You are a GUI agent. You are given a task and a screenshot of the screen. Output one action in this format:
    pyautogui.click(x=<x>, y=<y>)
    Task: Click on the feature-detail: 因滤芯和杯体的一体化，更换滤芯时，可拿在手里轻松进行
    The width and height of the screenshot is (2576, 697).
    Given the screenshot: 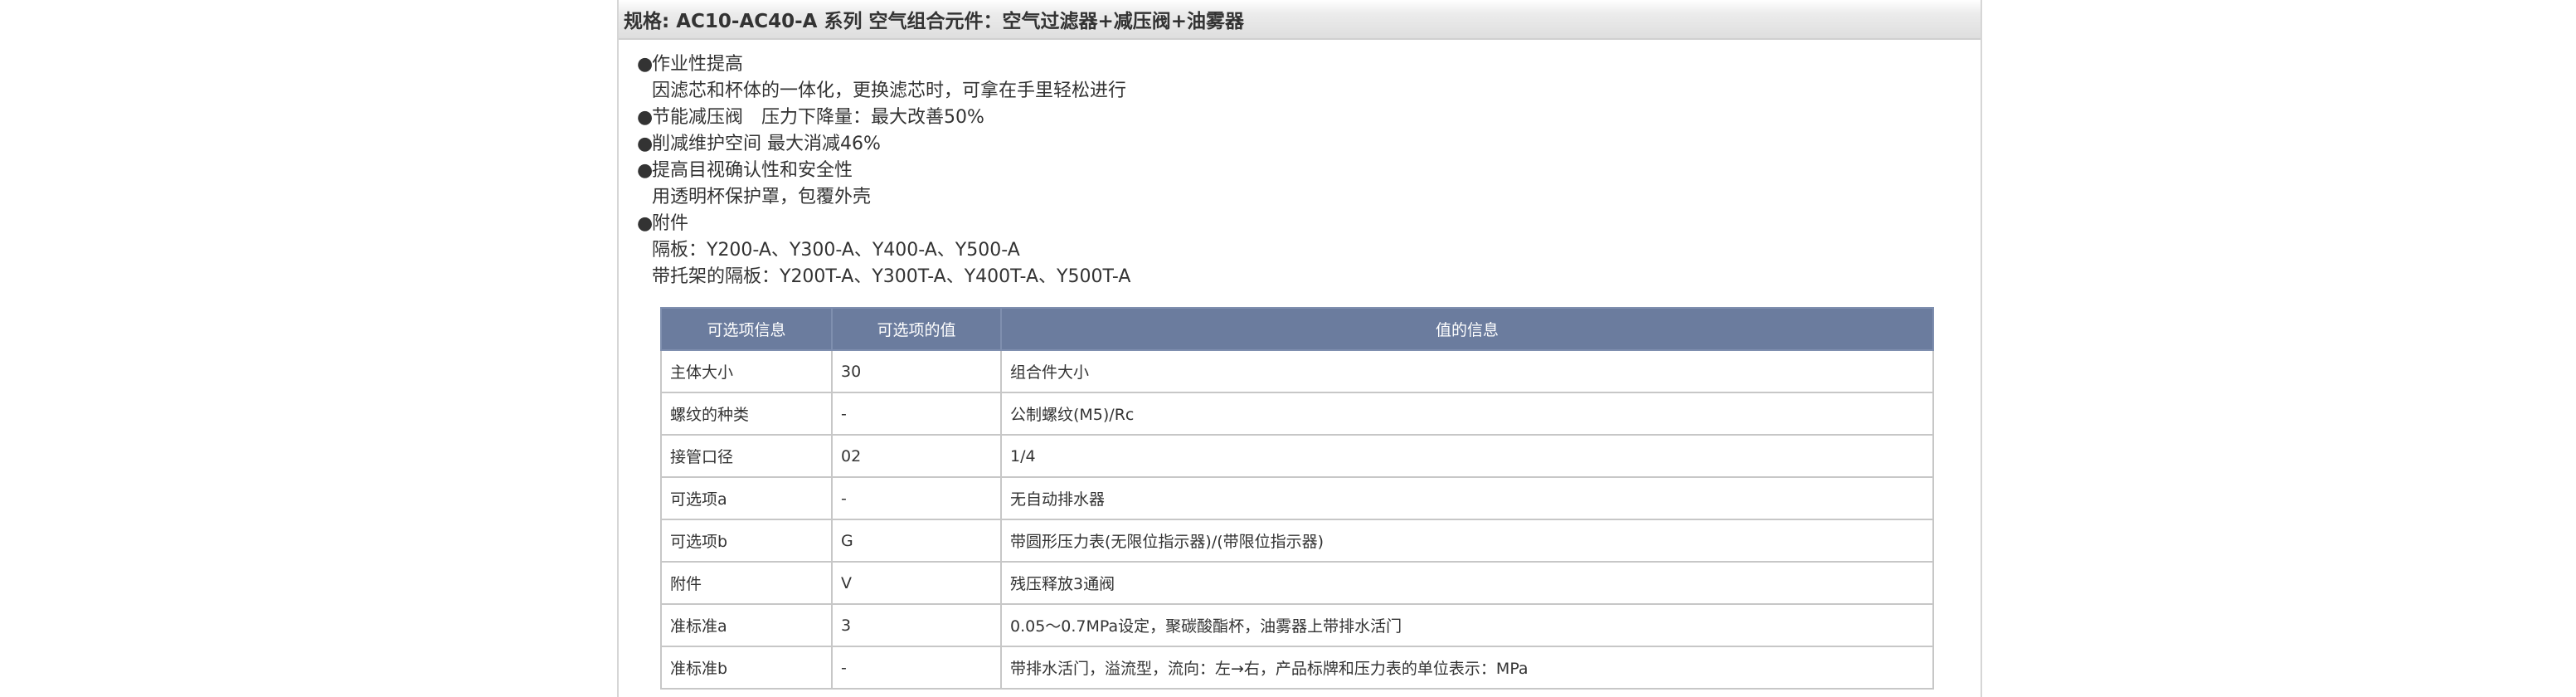 What is the action you would take?
    pyautogui.click(x=883, y=91)
    